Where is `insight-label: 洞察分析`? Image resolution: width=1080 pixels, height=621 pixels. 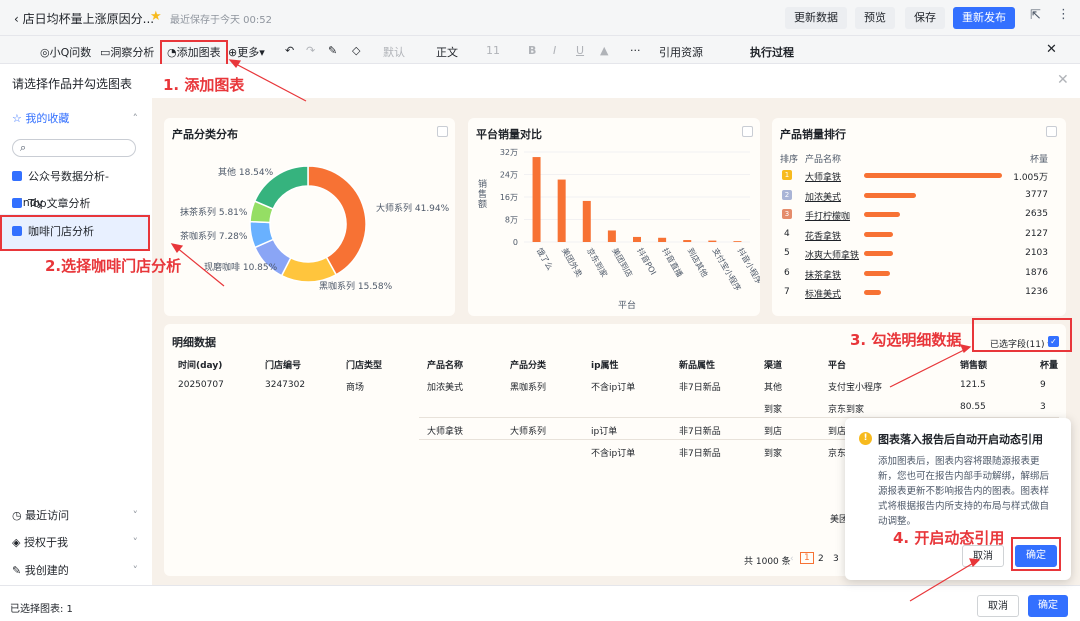
insight-label: 洞察分析 is located at coordinates (132, 52).